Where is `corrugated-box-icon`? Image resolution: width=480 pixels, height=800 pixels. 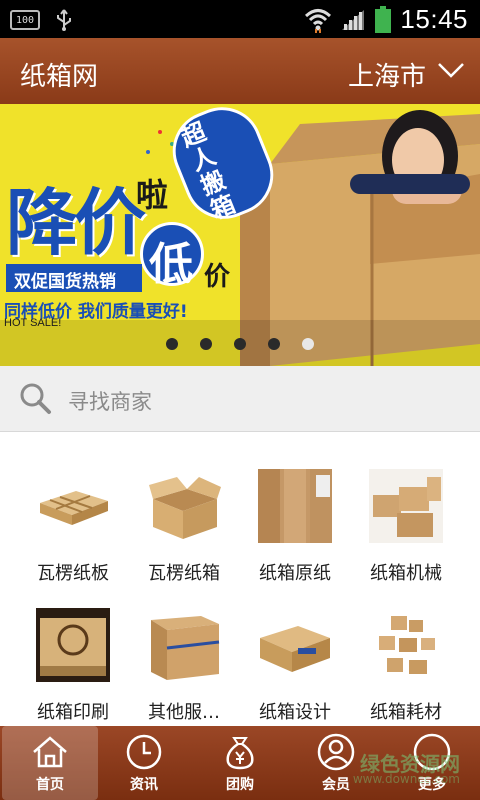
corrugated-box-icon is located at coordinates (185, 508).